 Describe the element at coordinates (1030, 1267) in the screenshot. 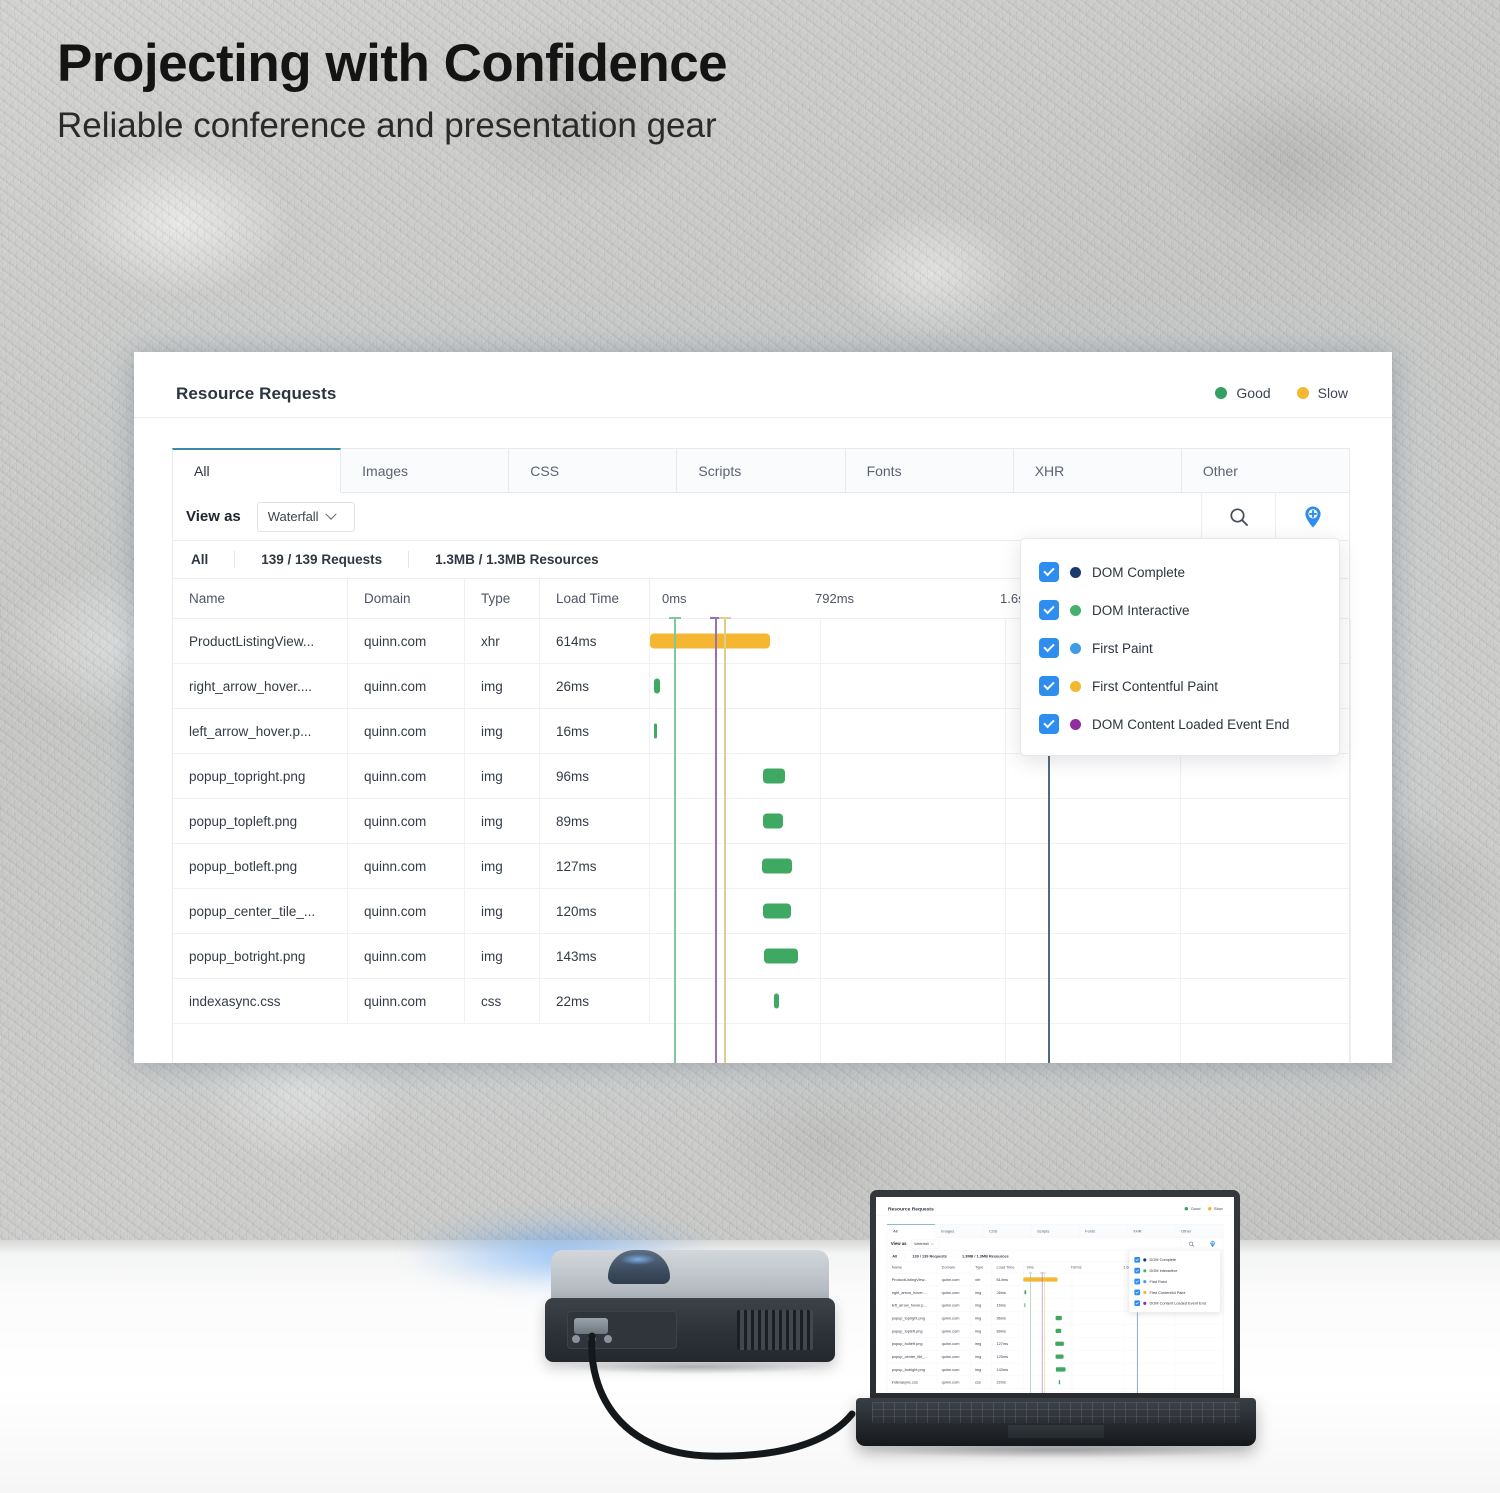

I see `timeline-tick-0: 0ms` at that location.